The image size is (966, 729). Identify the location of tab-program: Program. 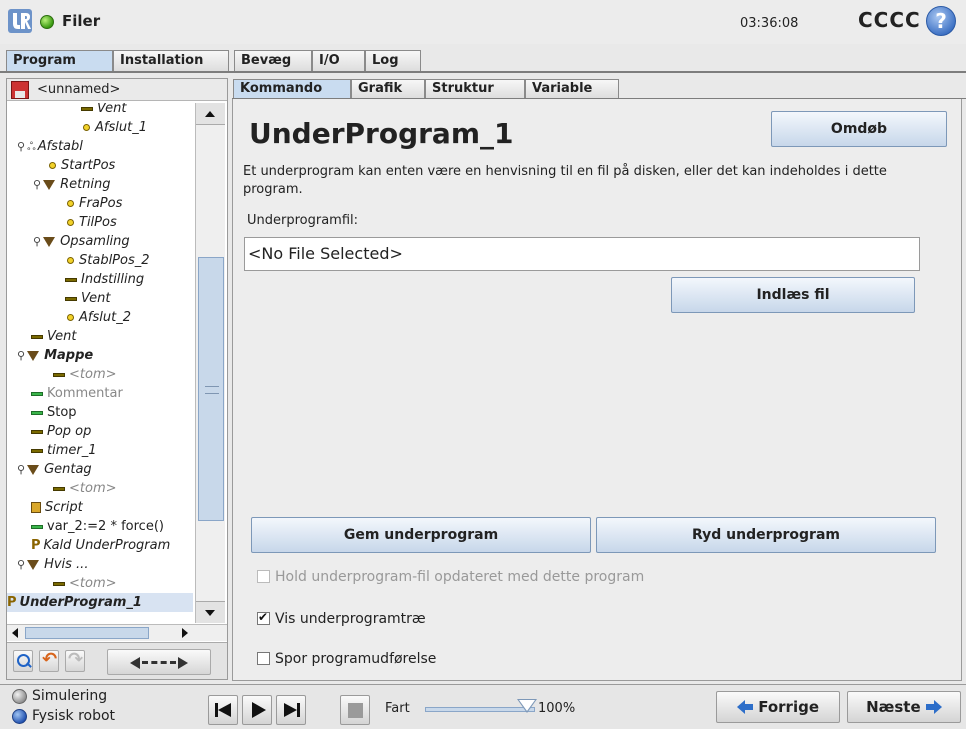
(59, 61).